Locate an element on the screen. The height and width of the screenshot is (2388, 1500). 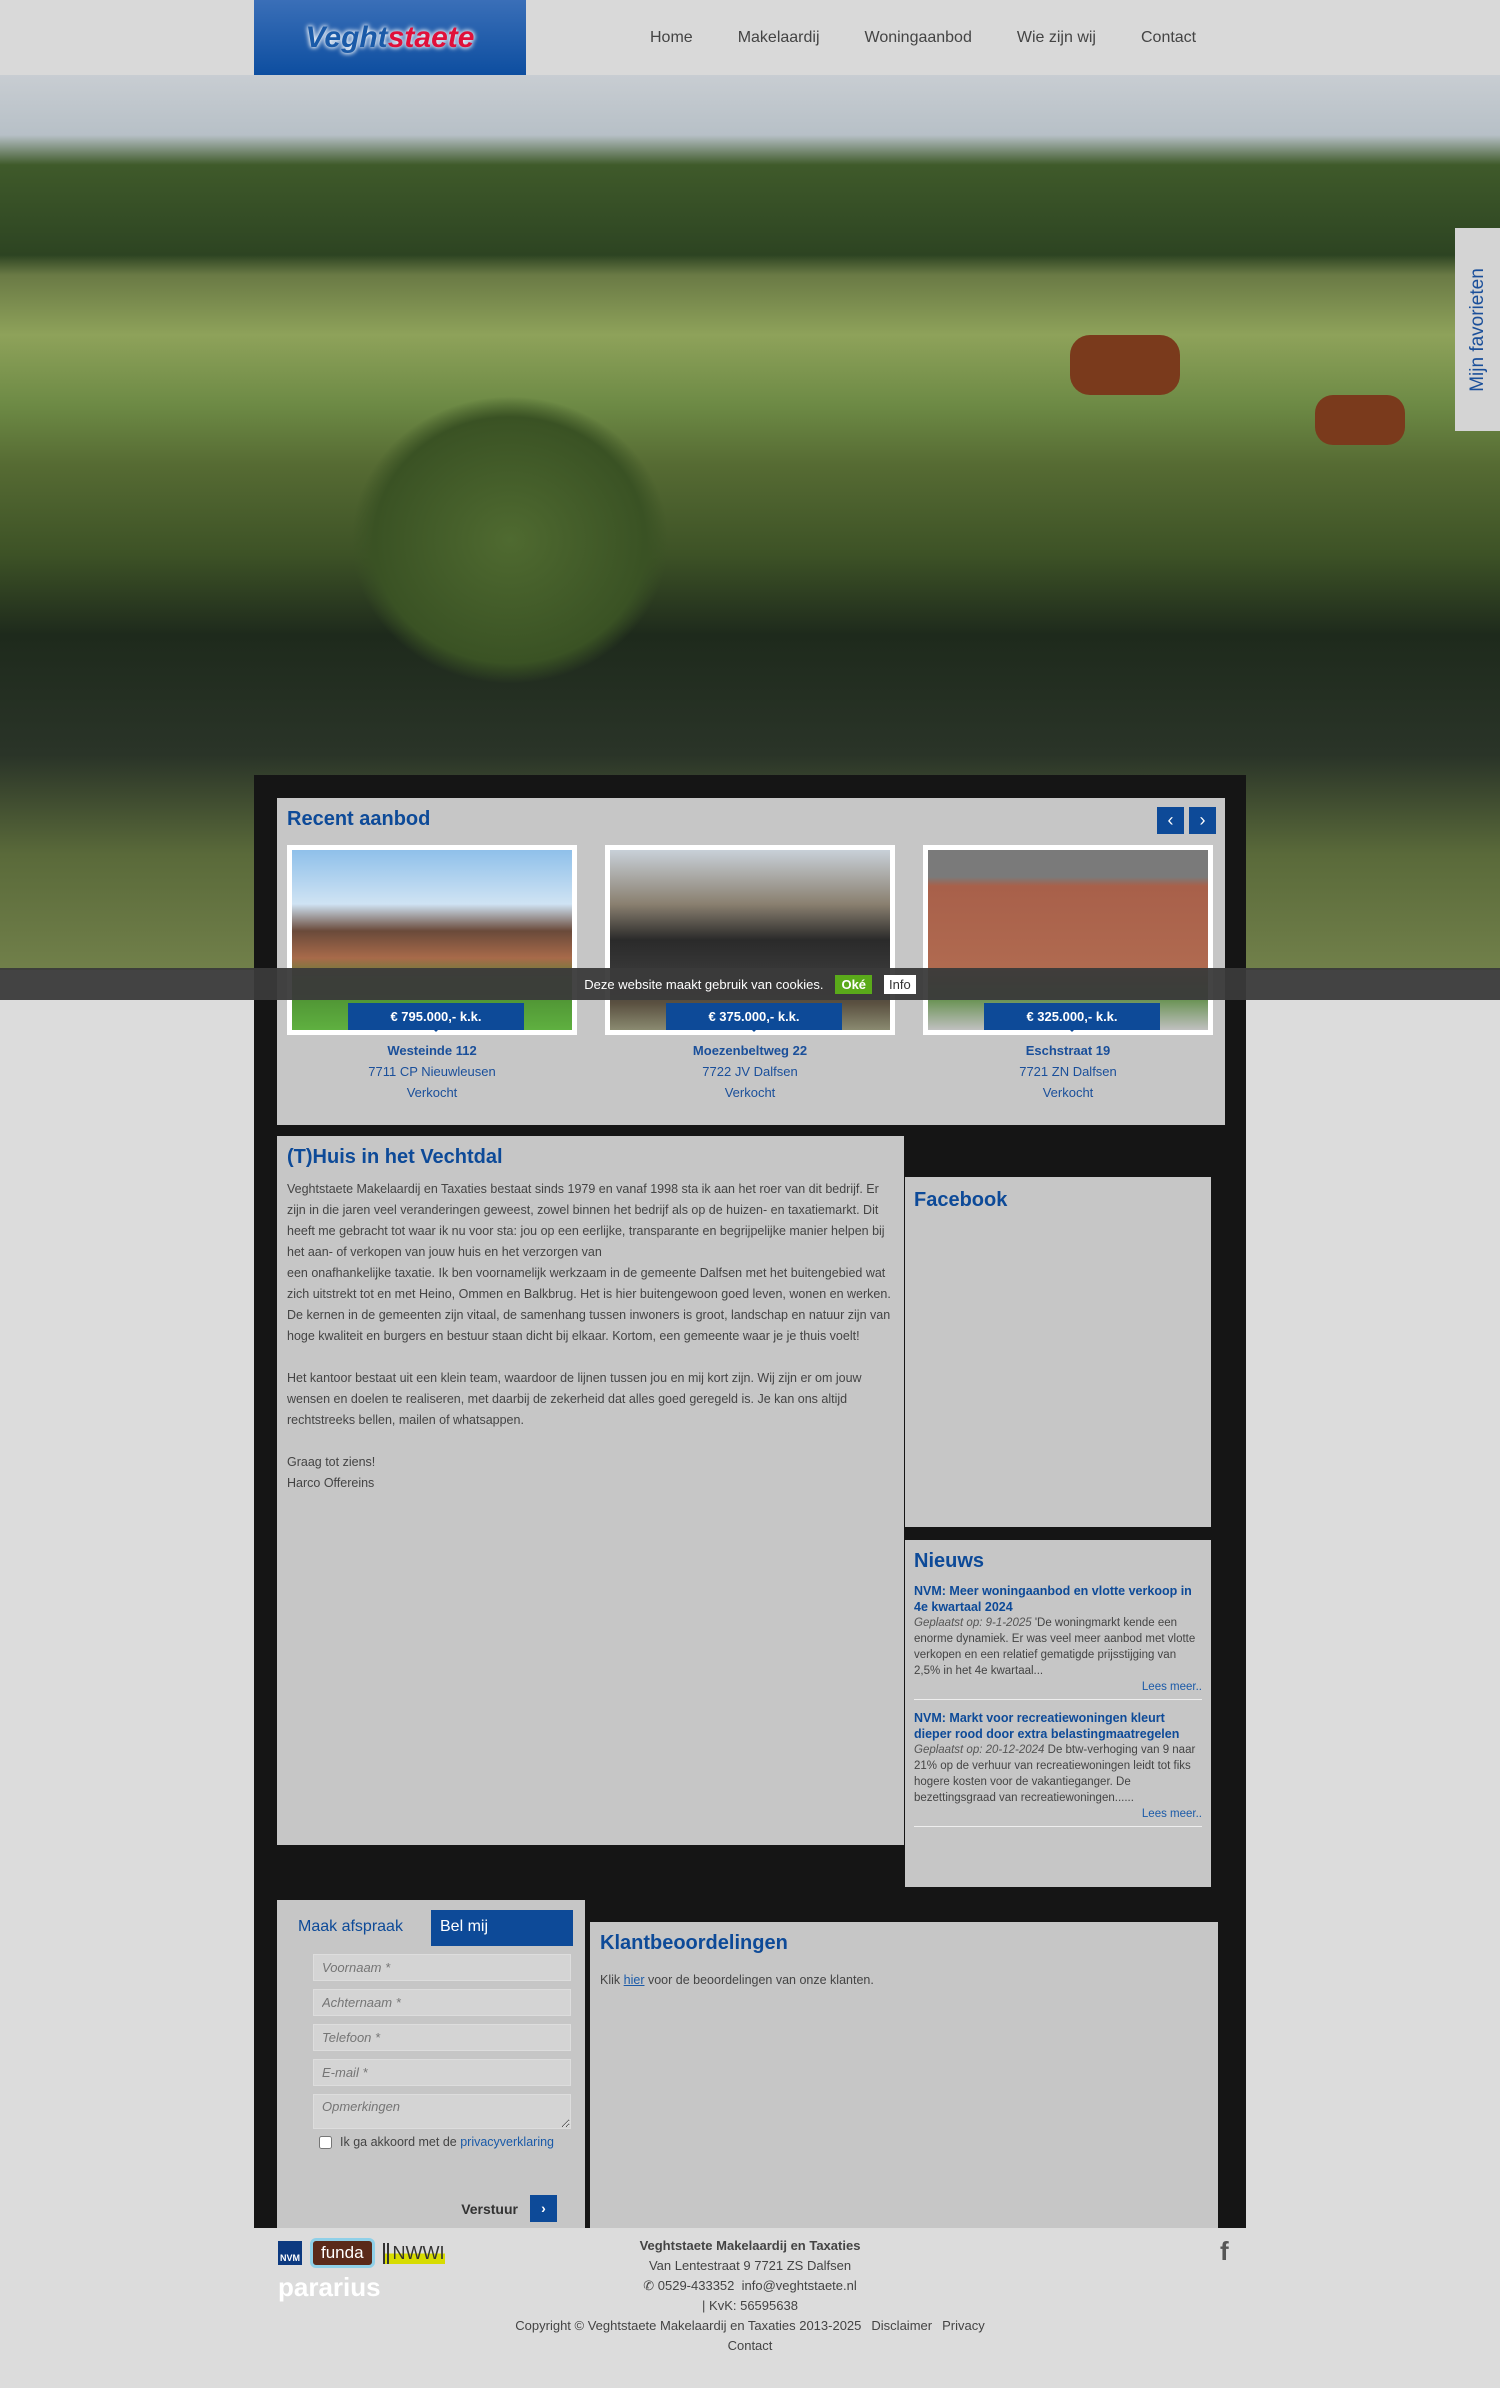
nav-home: Home is located at coordinates (671, 38).